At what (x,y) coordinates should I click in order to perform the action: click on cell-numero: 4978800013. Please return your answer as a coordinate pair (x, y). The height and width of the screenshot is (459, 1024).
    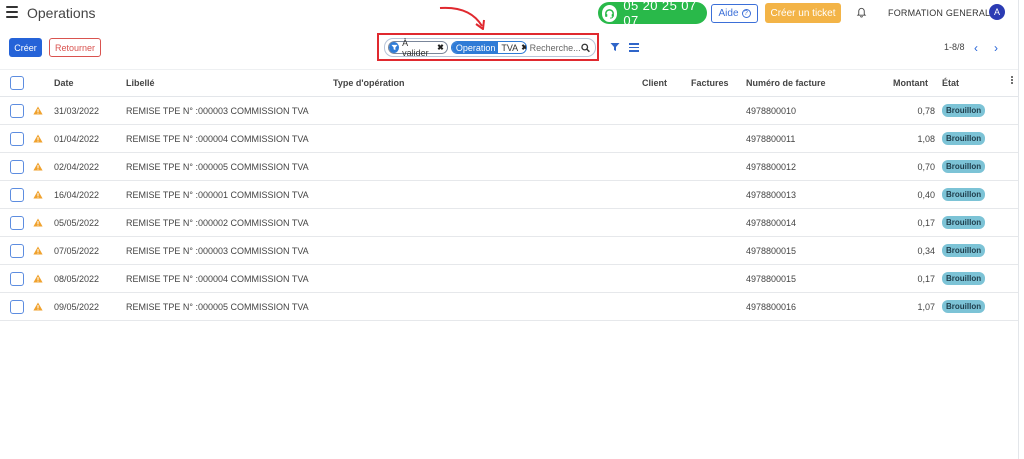
    Looking at the image, I should click on (771, 194).